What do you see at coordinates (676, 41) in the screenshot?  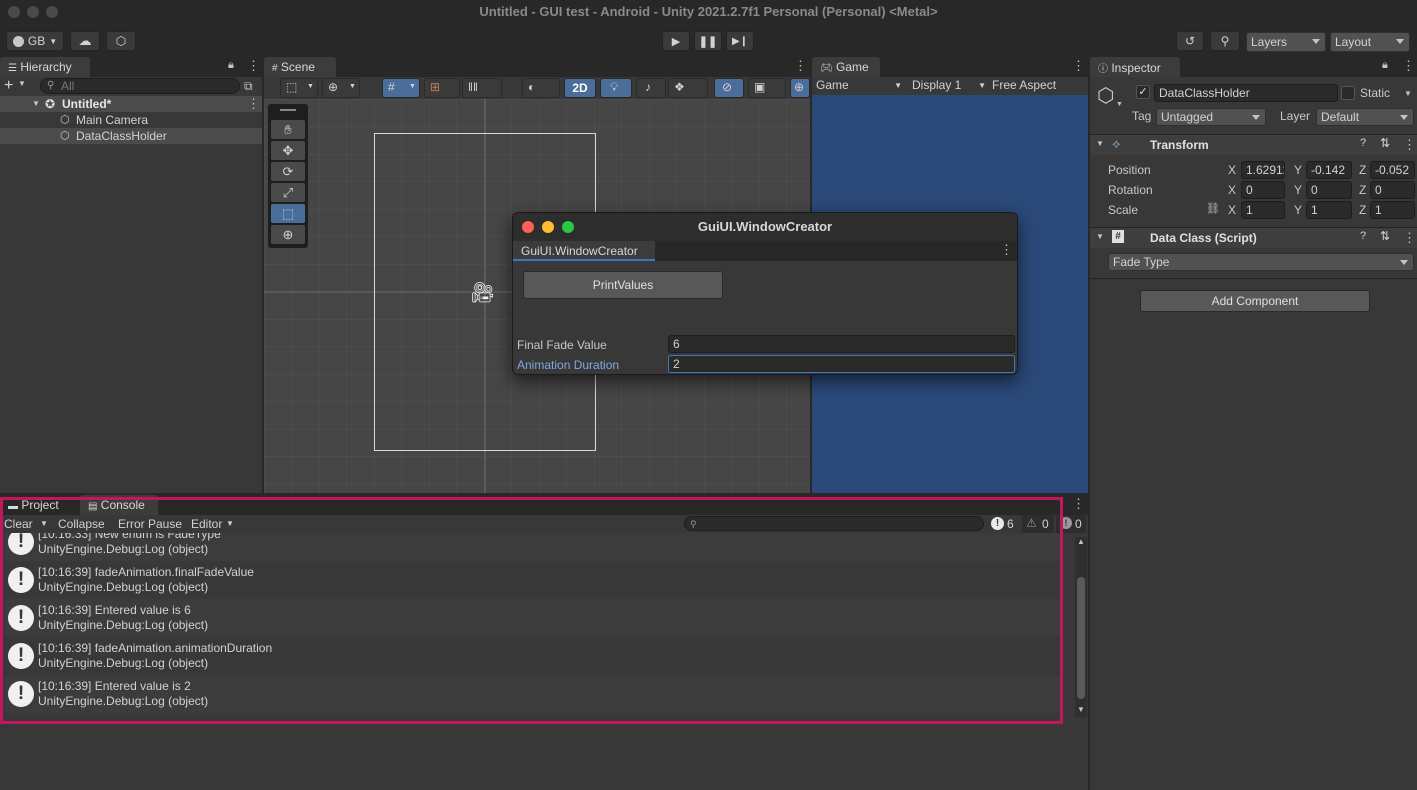 I see `play-button: ▶` at bounding box center [676, 41].